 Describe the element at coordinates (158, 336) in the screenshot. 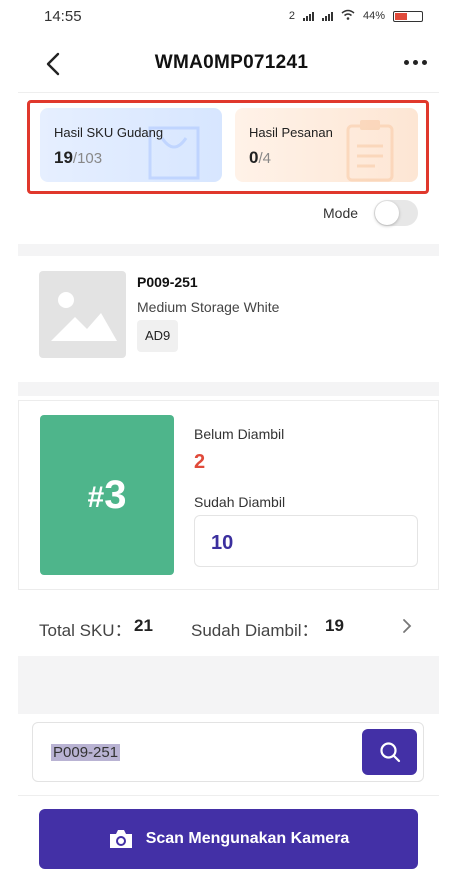

I see `product-location-badge: AD9` at that location.